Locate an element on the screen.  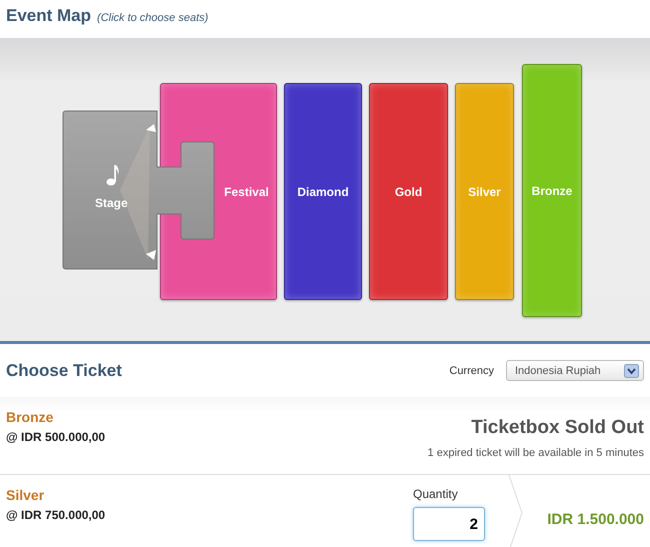
stage-label: Stage is located at coordinates (111, 203).